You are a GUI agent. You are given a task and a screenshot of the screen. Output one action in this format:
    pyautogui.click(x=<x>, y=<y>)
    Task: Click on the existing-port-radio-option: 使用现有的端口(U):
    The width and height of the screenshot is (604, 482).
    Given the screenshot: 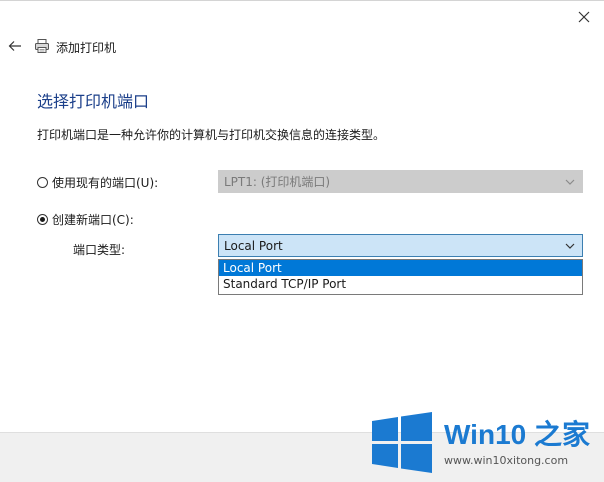 What is the action you would take?
    pyautogui.click(x=97, y=182)
    